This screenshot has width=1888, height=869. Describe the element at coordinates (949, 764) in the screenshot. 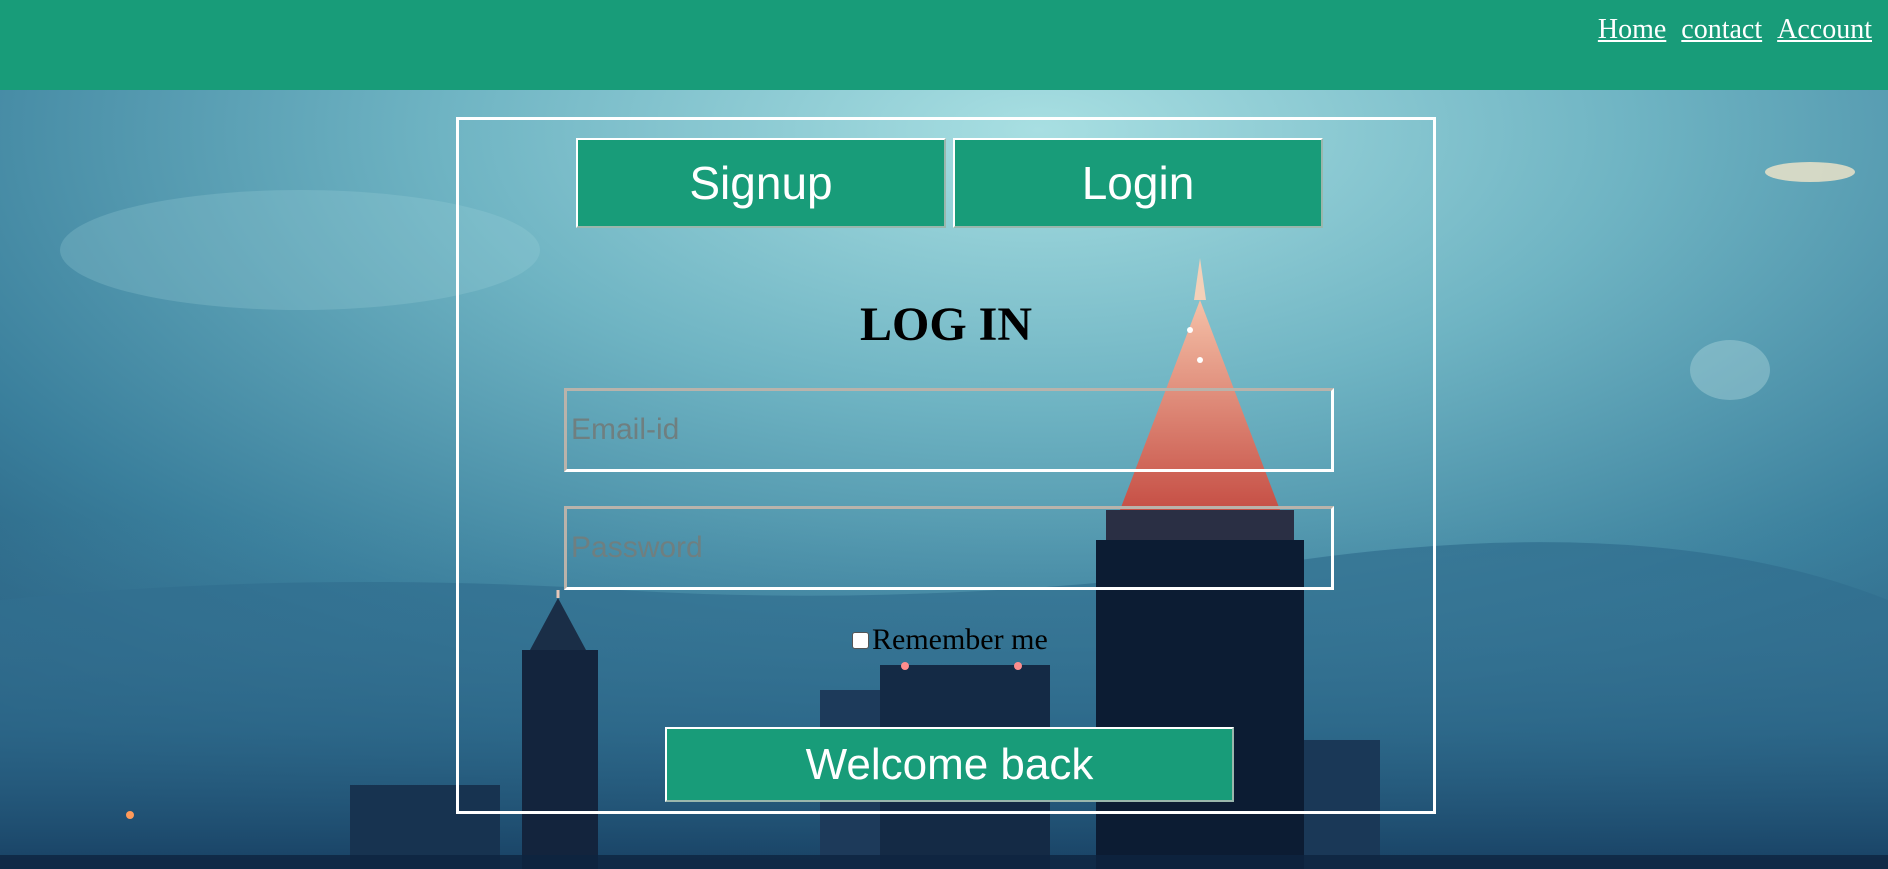

I see `welcome-back-button: Welcome back` at that location.